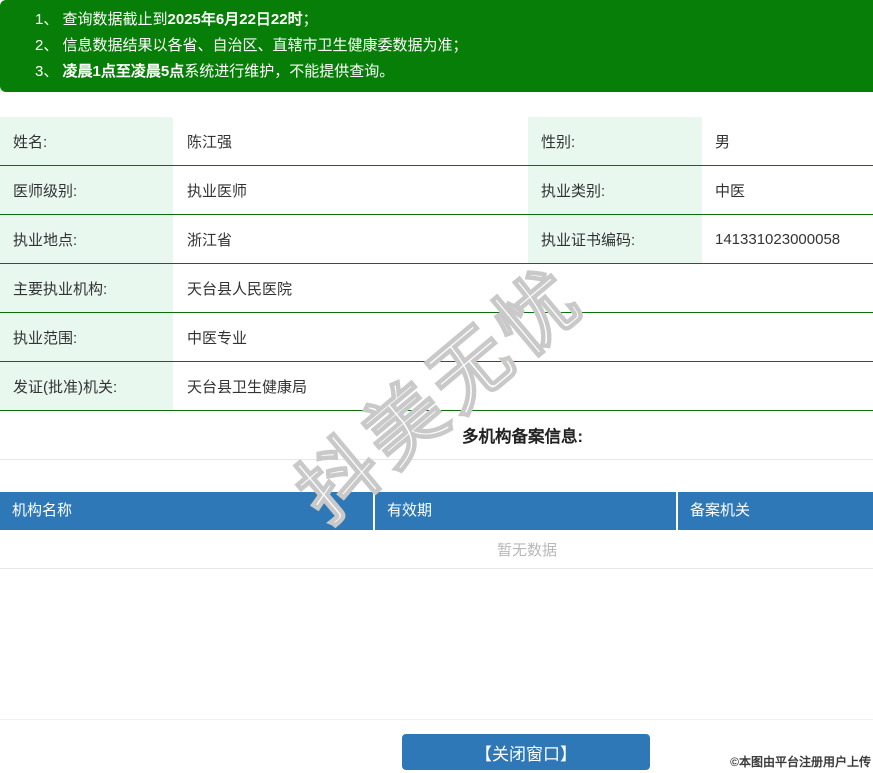 This screenshot has height=773, width=873. Describe the element at coordinates (449, 20) in the screenshot. I see `notice-line-1: 1、 查询数据截止到2025年6月22日22时；` at that location.